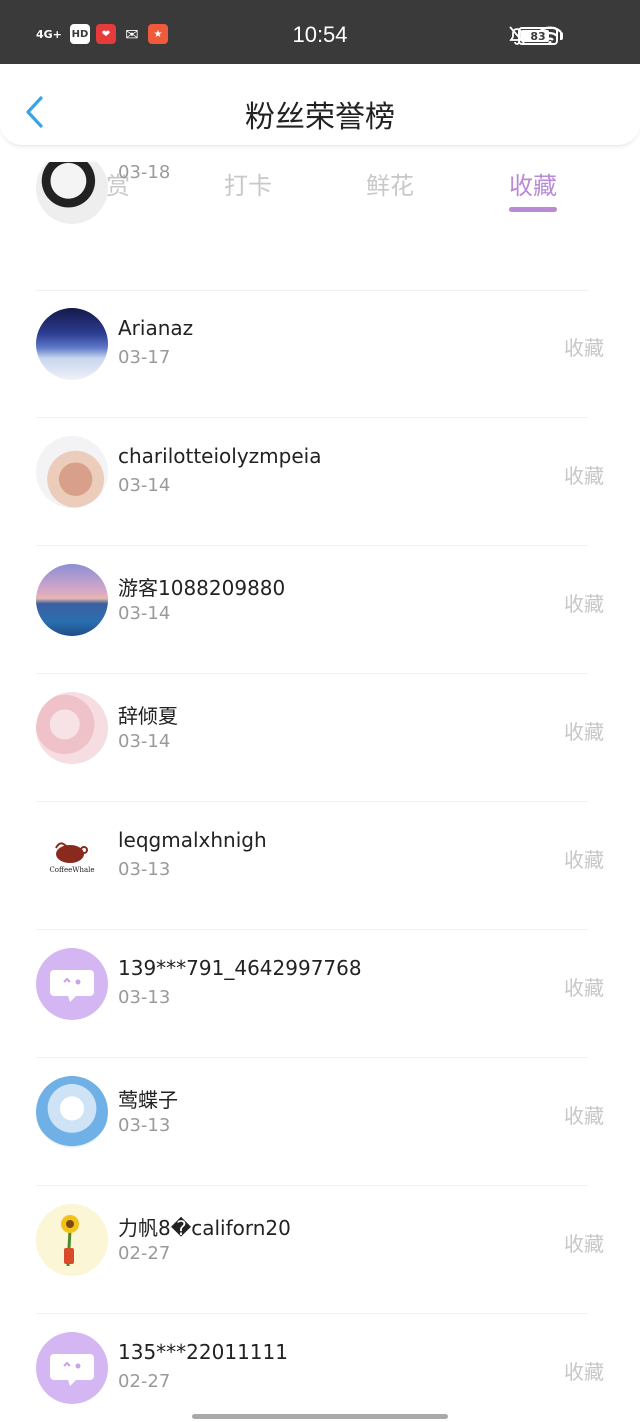 The width and height of the screenshot is (640, 1422). I want to click on list-item-date: 03-18, so click(144, 172).